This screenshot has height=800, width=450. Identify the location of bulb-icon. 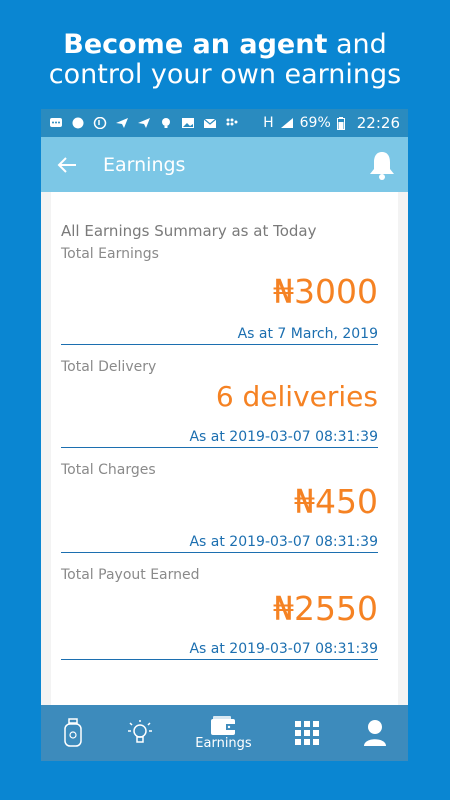
(166, 123).